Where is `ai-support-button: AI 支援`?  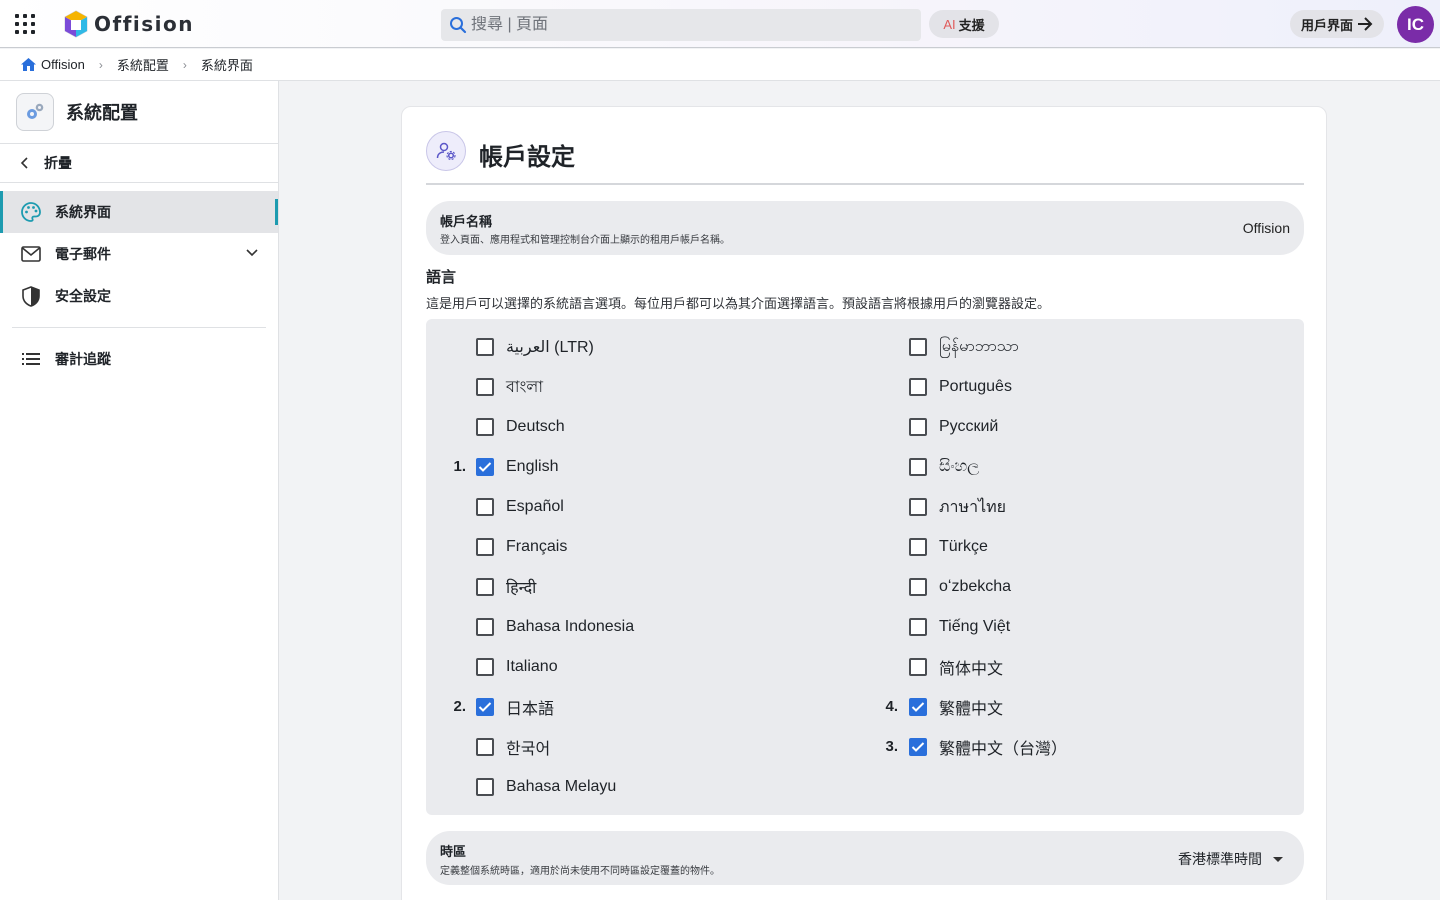
ai-support-button: AI 支援 is located at coordinates (964, 24).